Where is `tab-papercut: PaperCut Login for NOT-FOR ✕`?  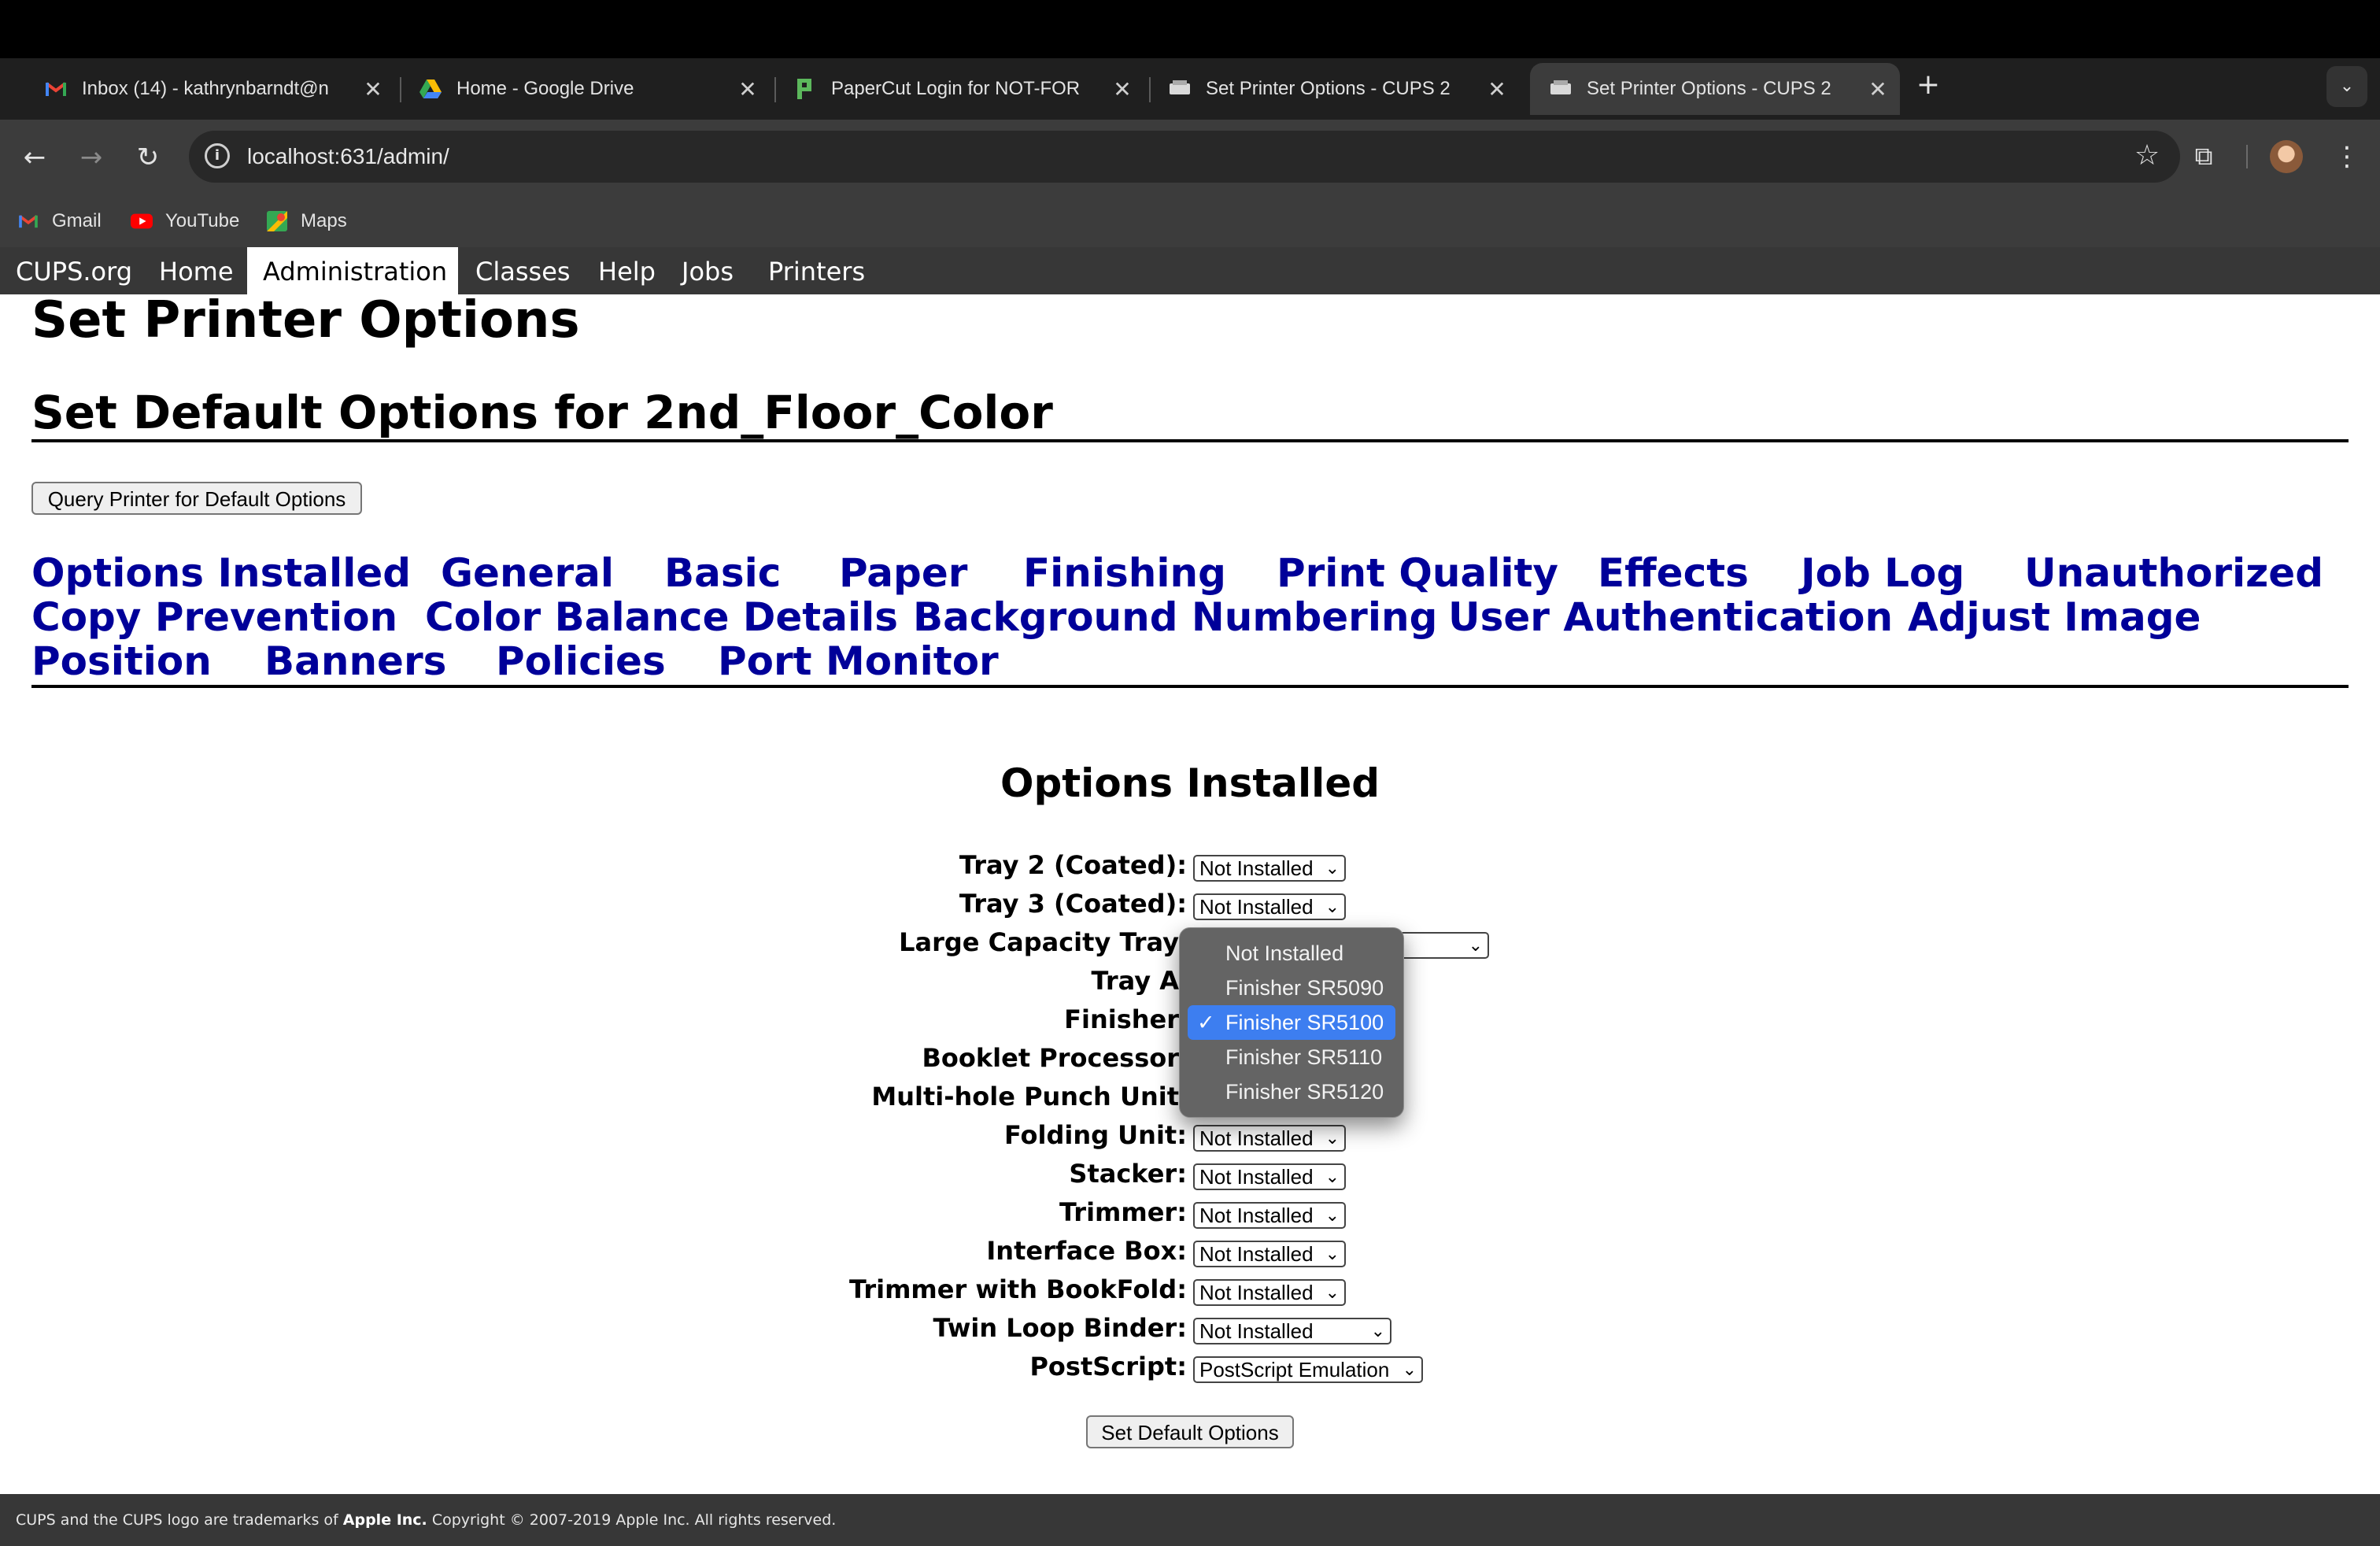
tab-papercut: PaperCut Login for NOT-FOR ✕ is located at coordinates (959, 89).